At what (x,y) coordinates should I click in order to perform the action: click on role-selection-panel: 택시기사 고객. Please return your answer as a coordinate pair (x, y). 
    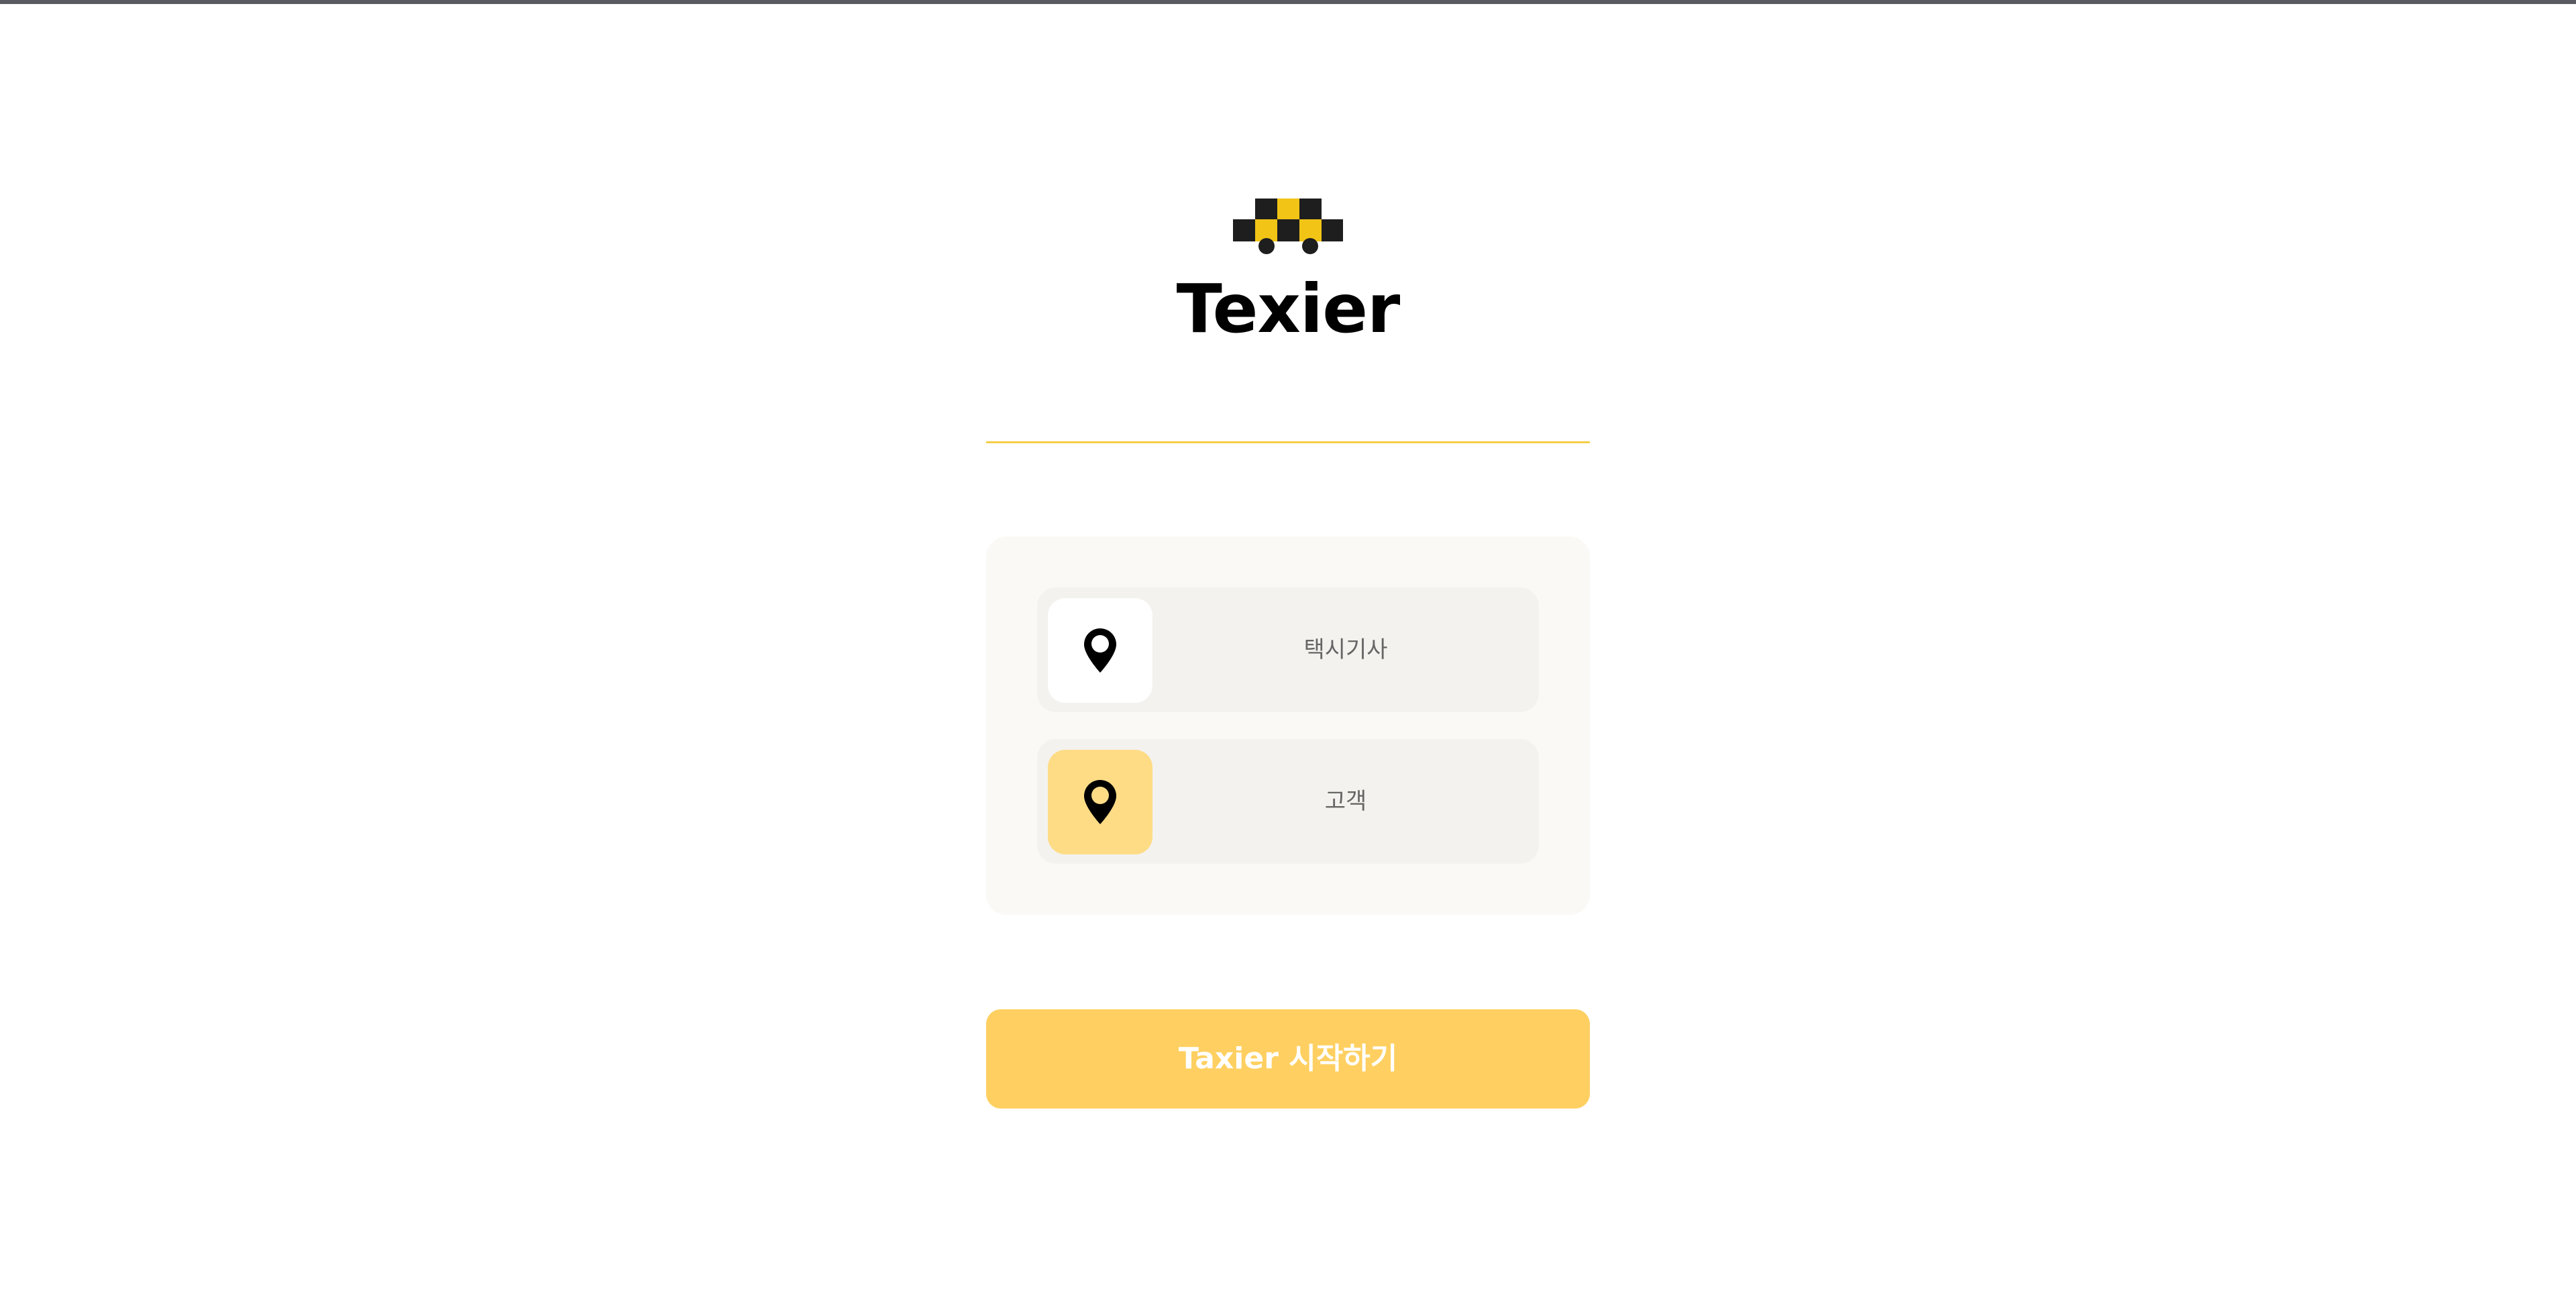
    Looking at the image, I should click on (1288, 726).